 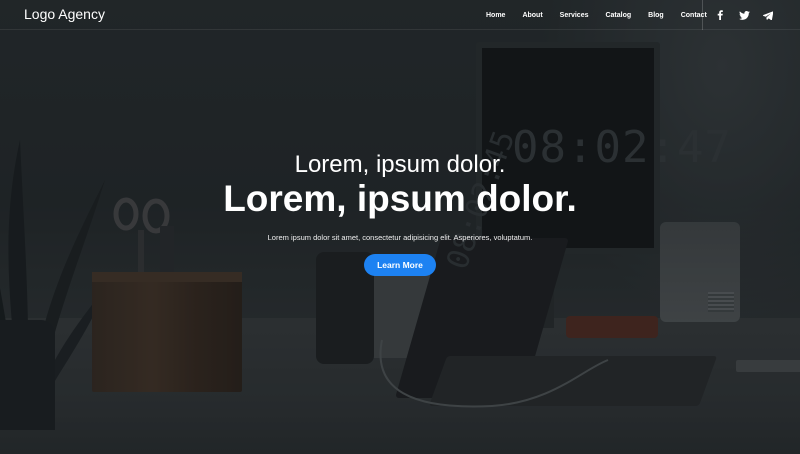 I want to click on nav-link-services: Services, so click(x=574, y=15).